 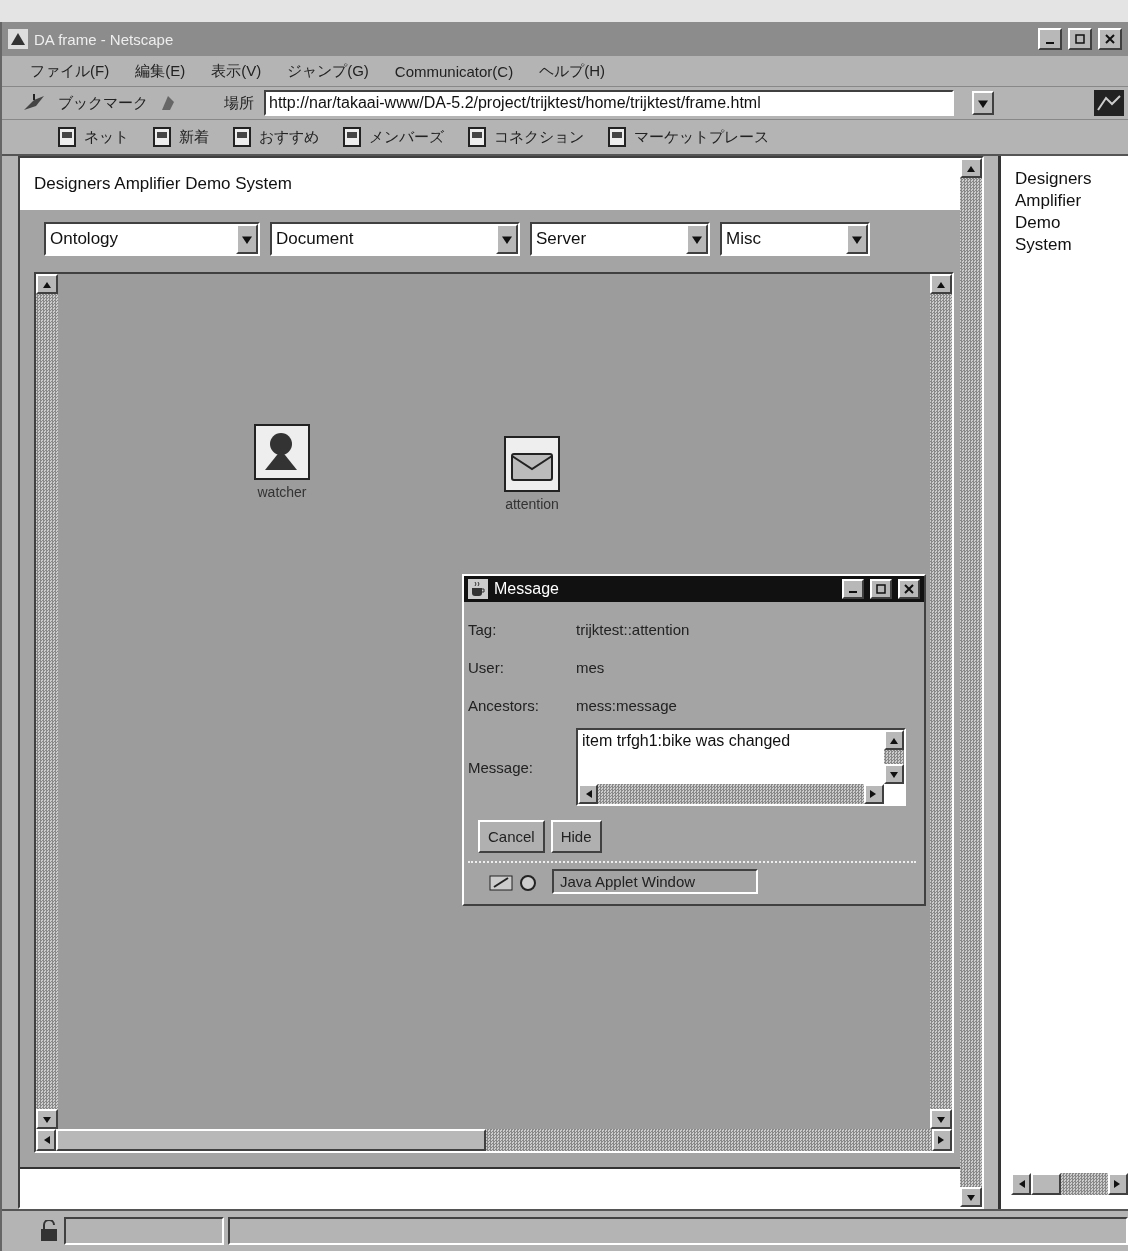 I want to click on bookmarks-button: ブックマーク, so click(x=103, y=103).